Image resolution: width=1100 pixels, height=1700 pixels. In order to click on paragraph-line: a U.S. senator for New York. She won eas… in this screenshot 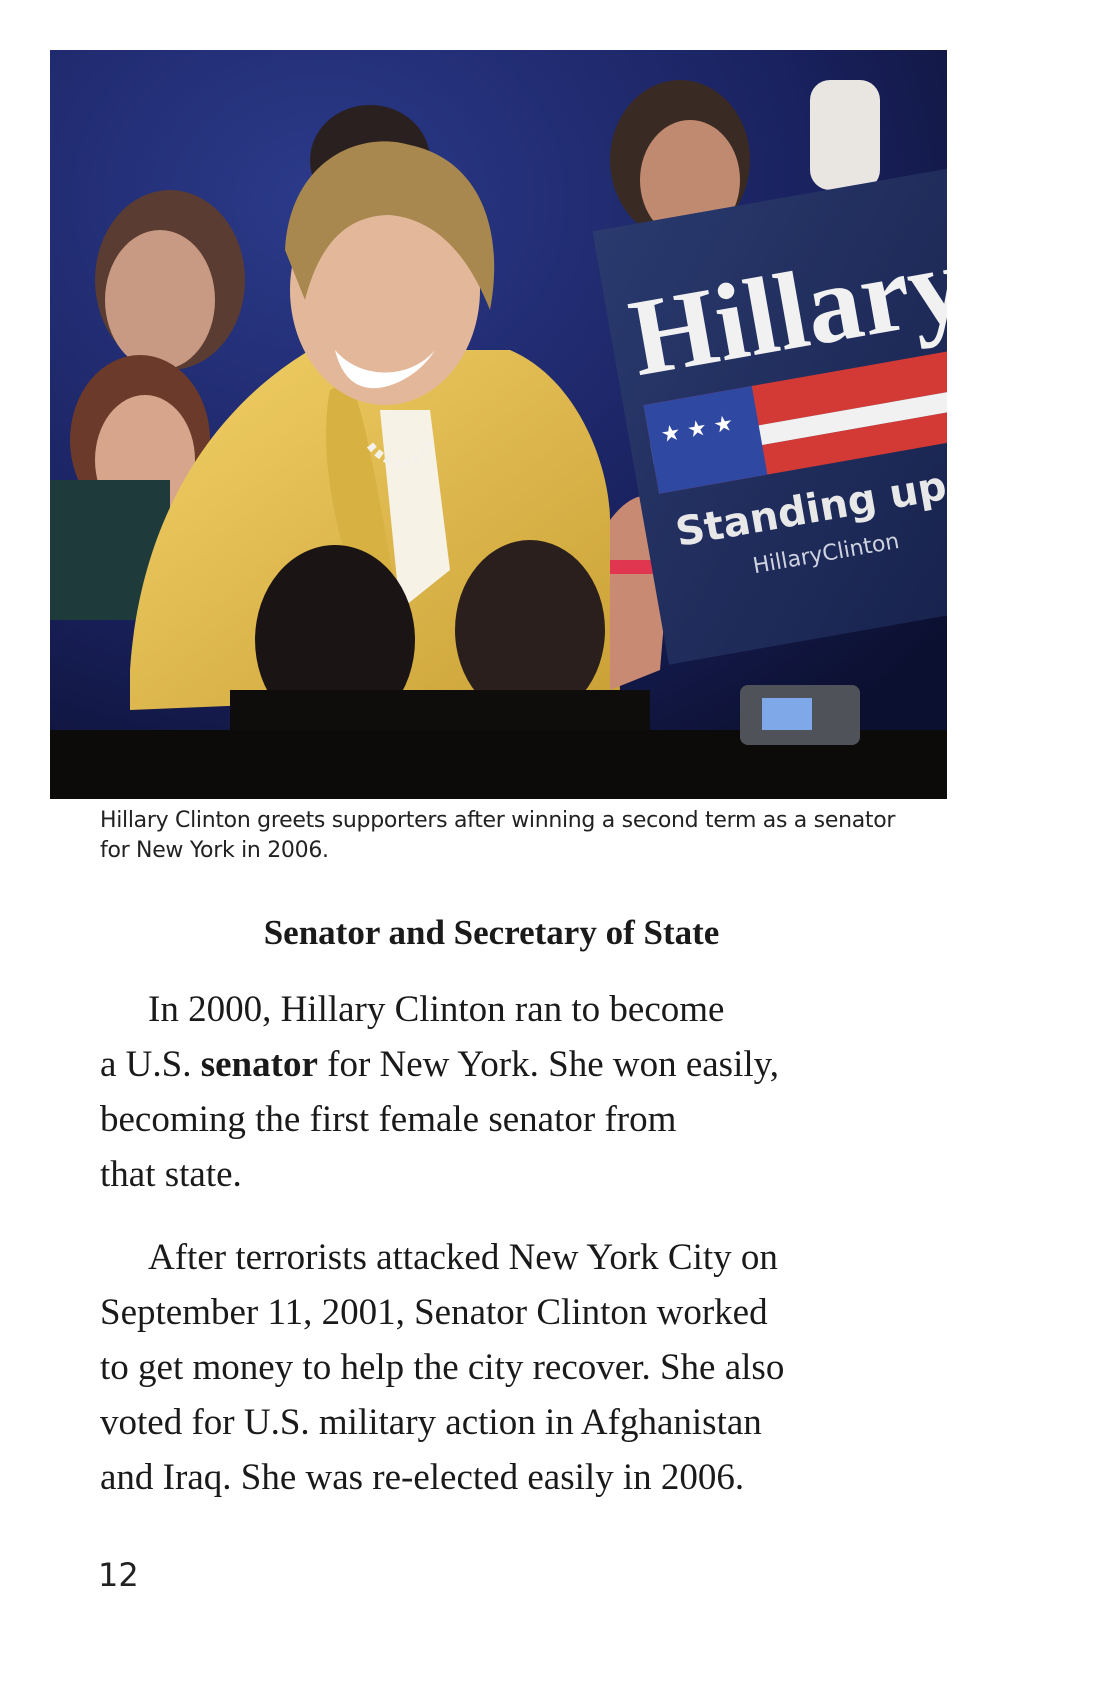, I will do `click(500, 1064)`.